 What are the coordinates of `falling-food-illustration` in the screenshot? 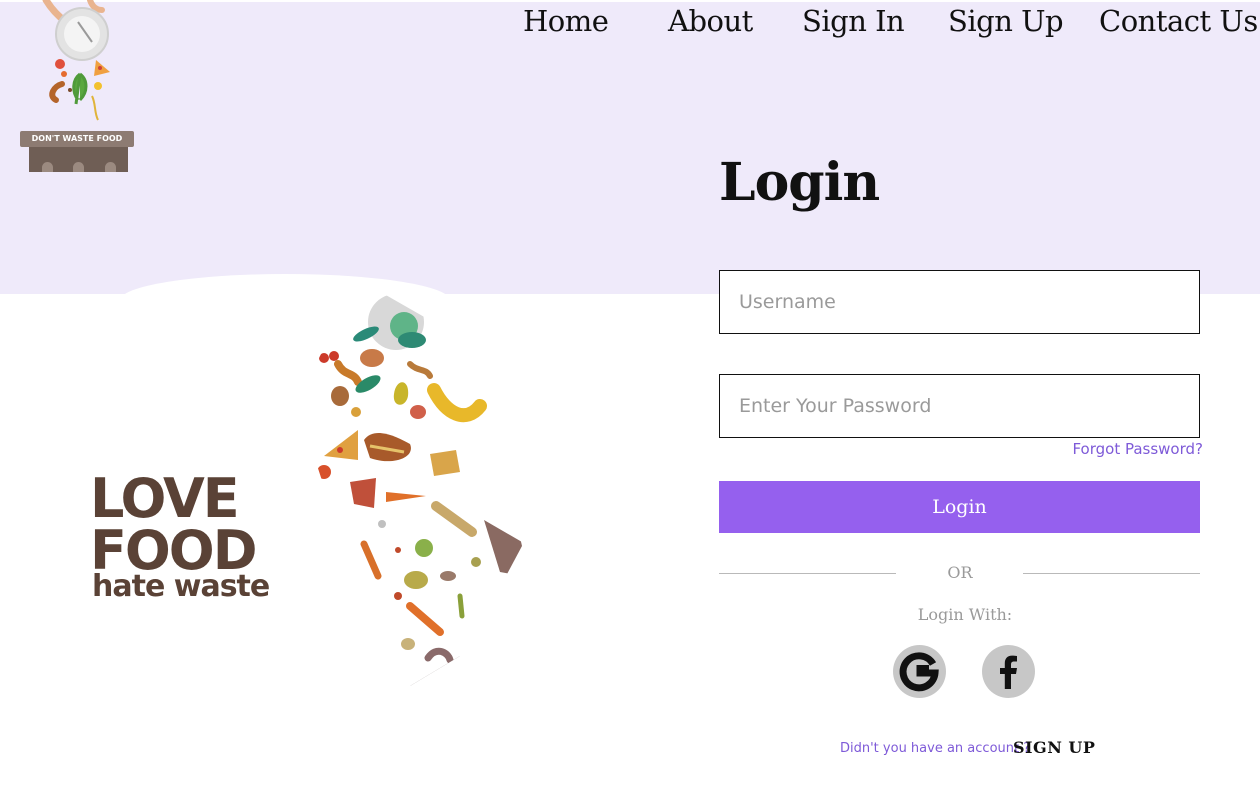 It's located at (419, 490).